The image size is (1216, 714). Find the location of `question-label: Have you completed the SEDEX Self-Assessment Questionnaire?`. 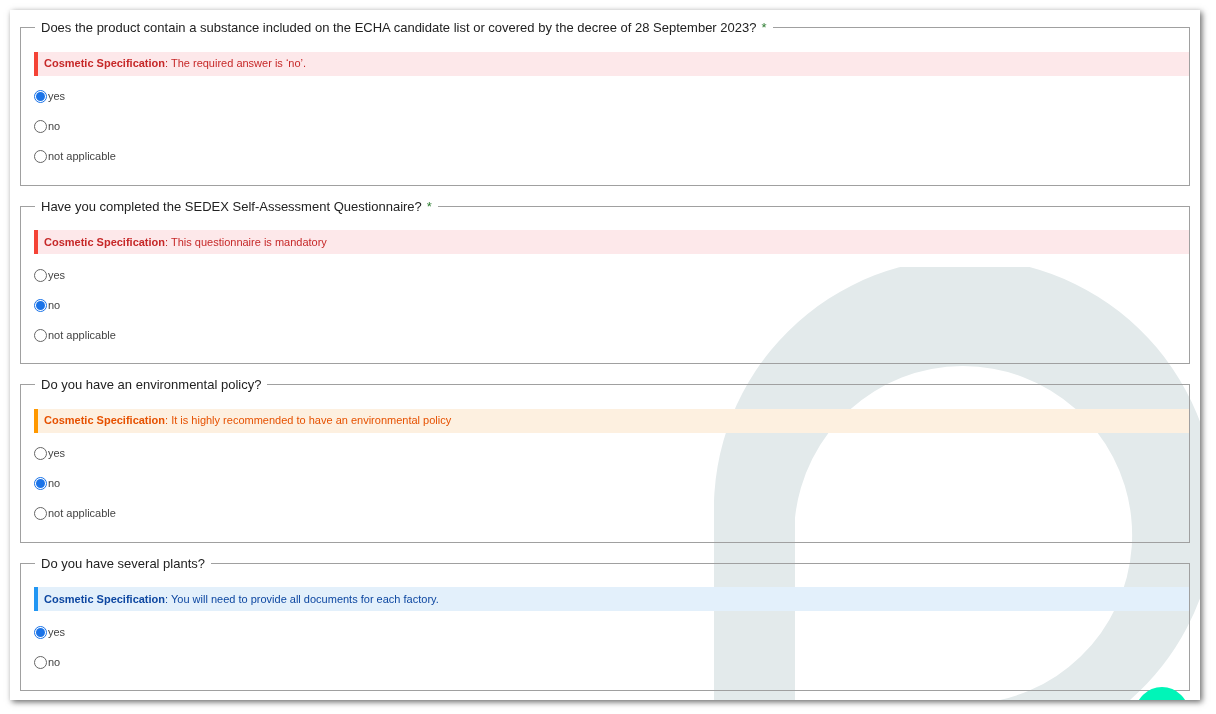

question-label: Have you completed the SEDEX Self-Assessment Questionnaire? is located at coordinates (231, 206).